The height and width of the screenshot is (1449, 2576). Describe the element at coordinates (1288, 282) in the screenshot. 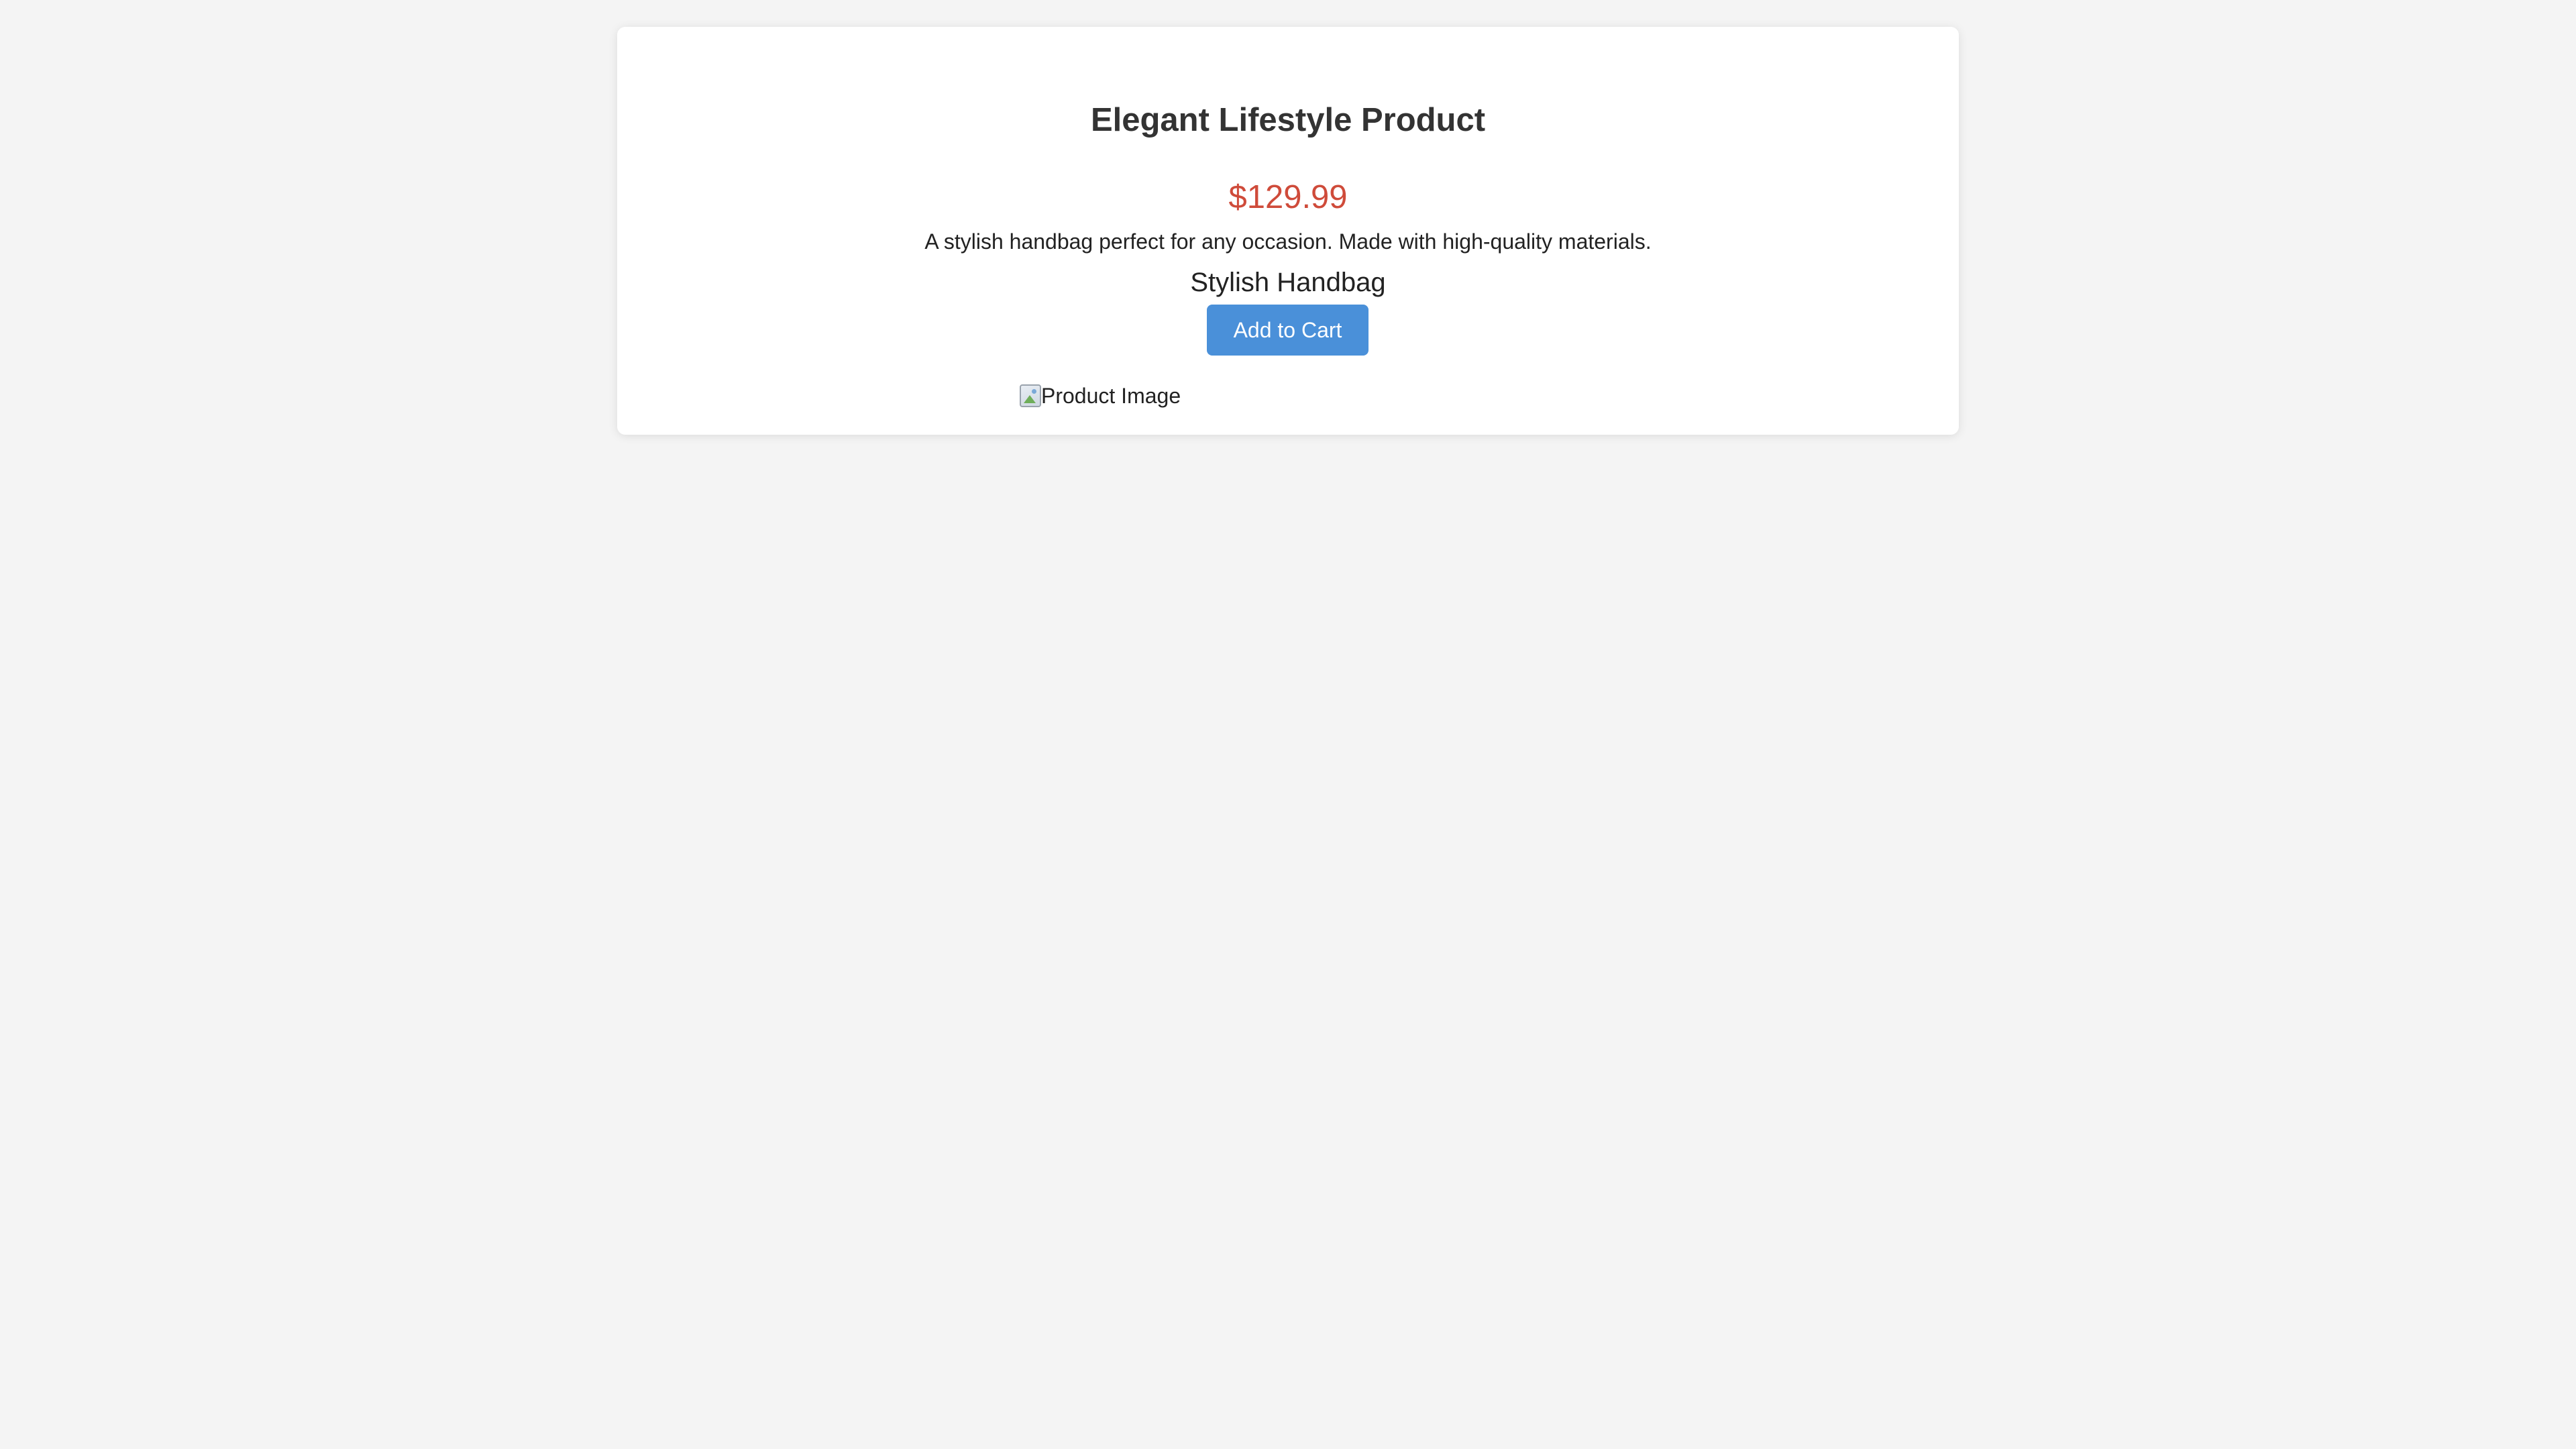

I see `product-name: Stylish Handbag` at that location.